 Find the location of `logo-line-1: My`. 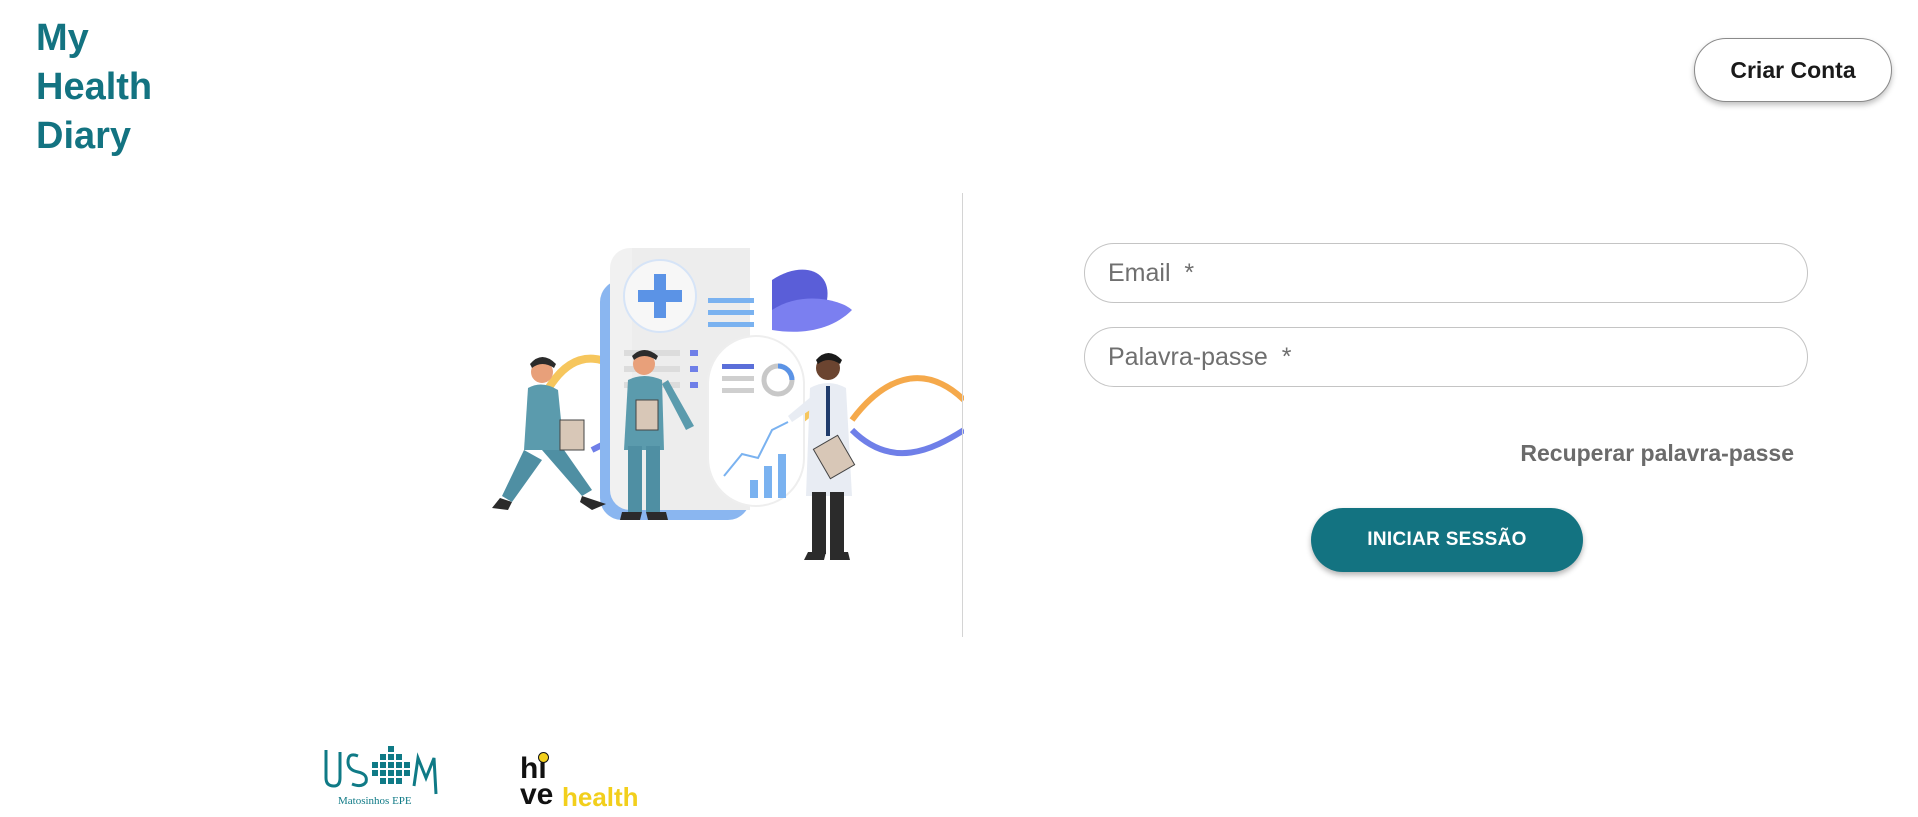

logo-line-1: My is located at coordinates (62, 38).